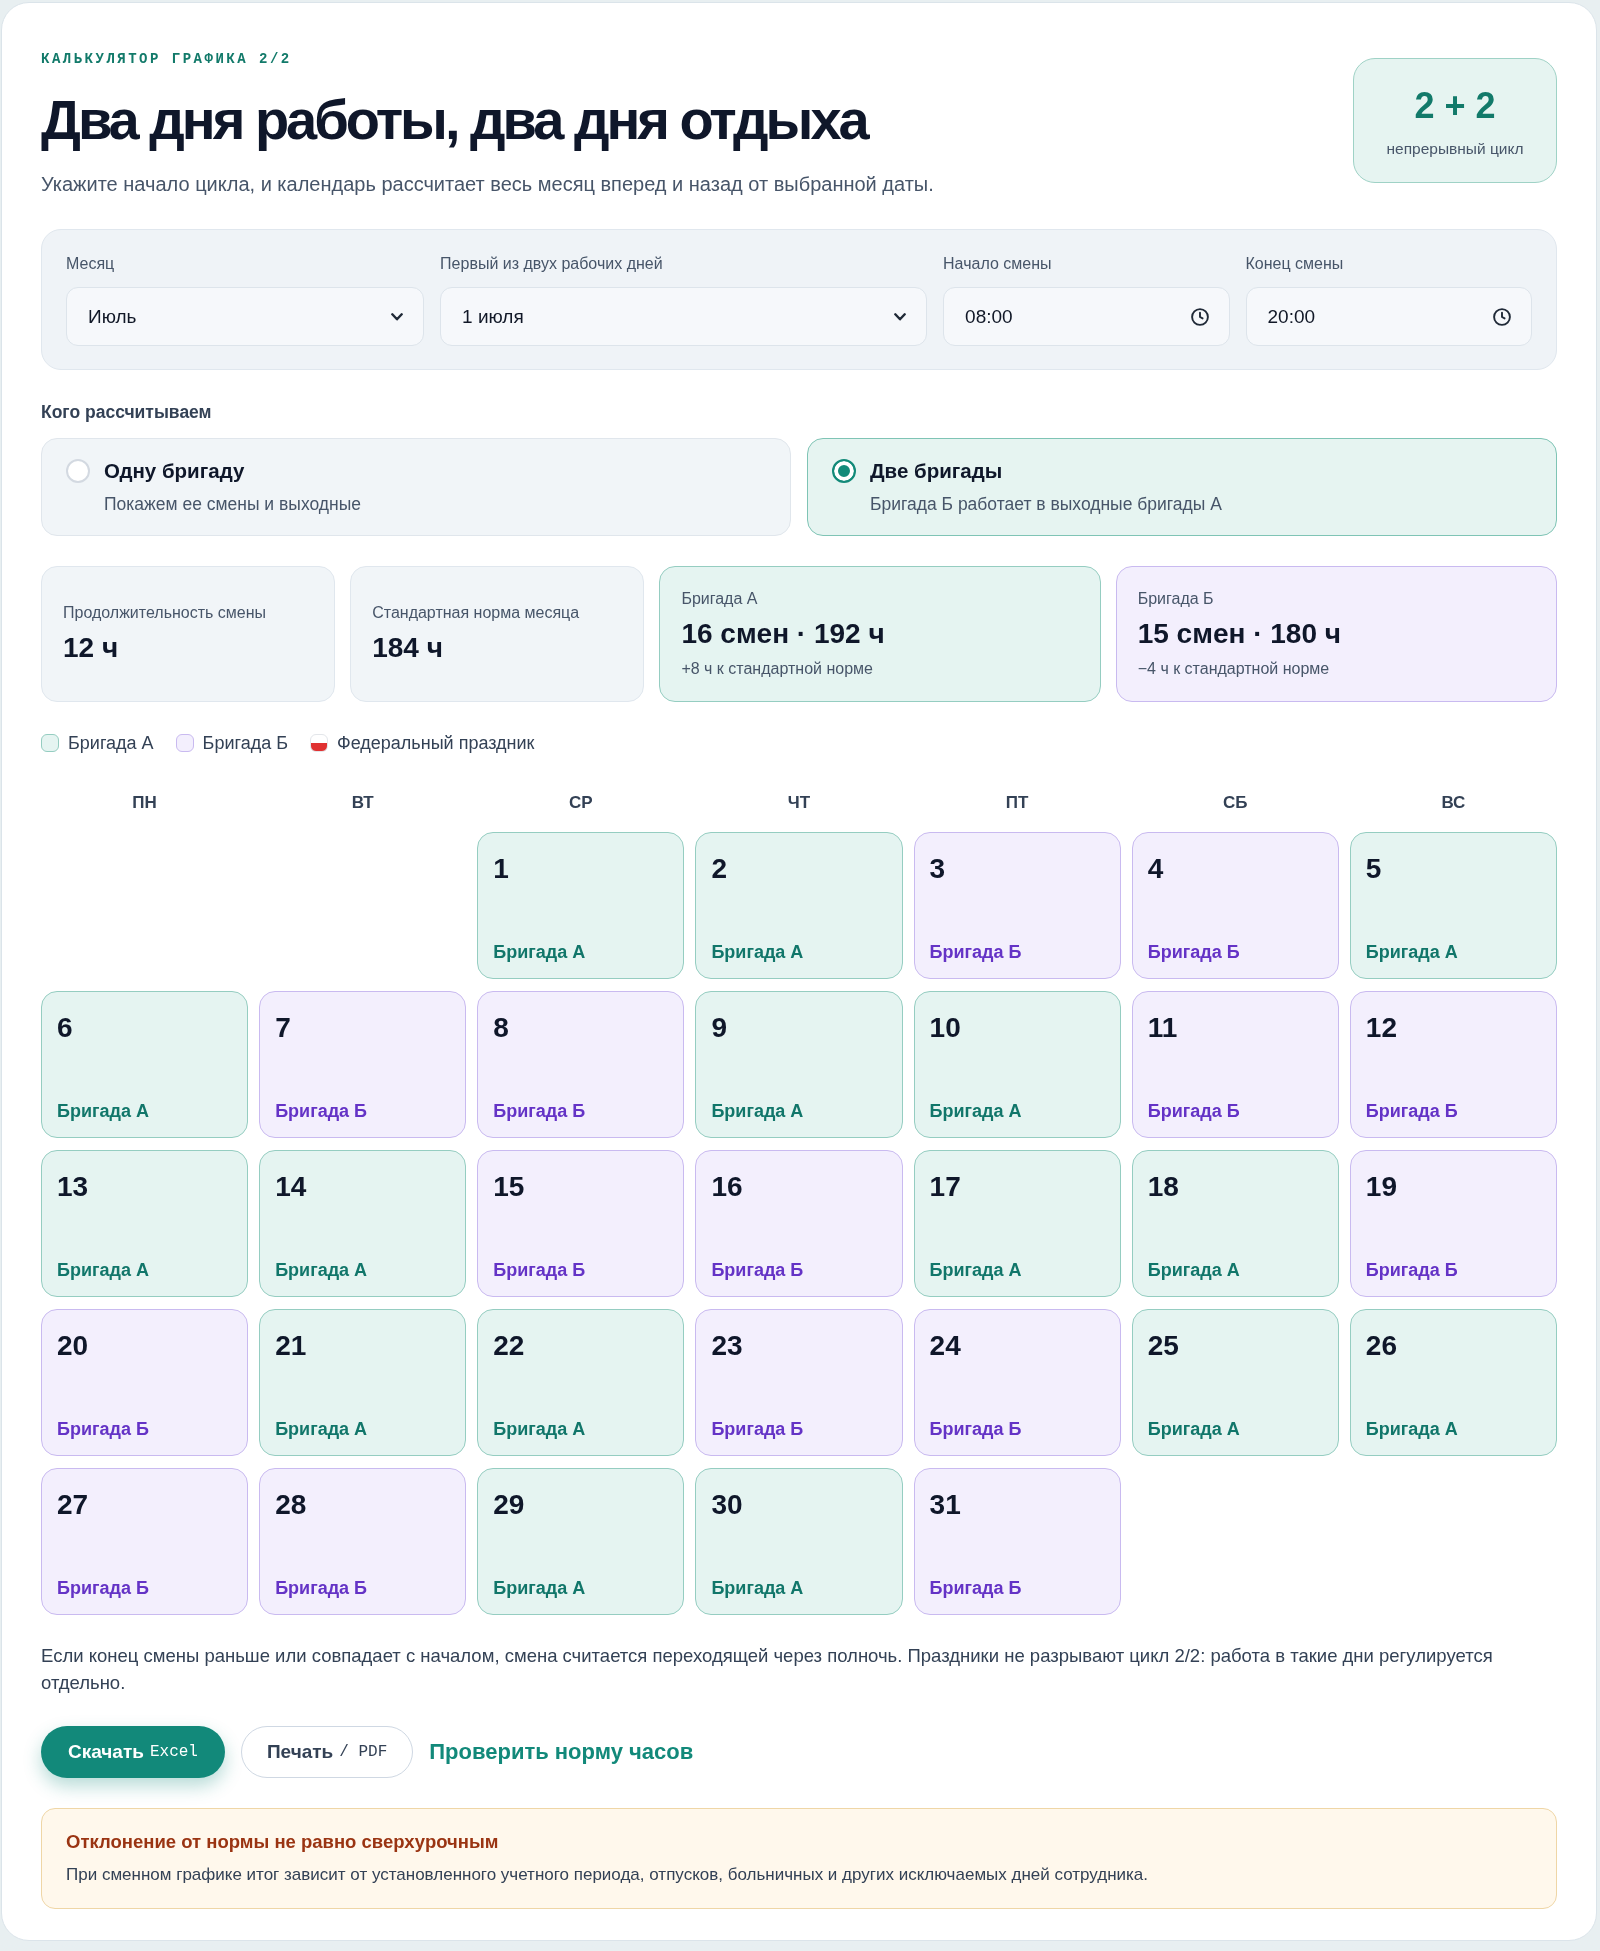  Describe the element at coordinates (1182, 487) in the screenshot. I see `option-card: Две бригады Бригада Б работает в выходные бригады А` at that location.